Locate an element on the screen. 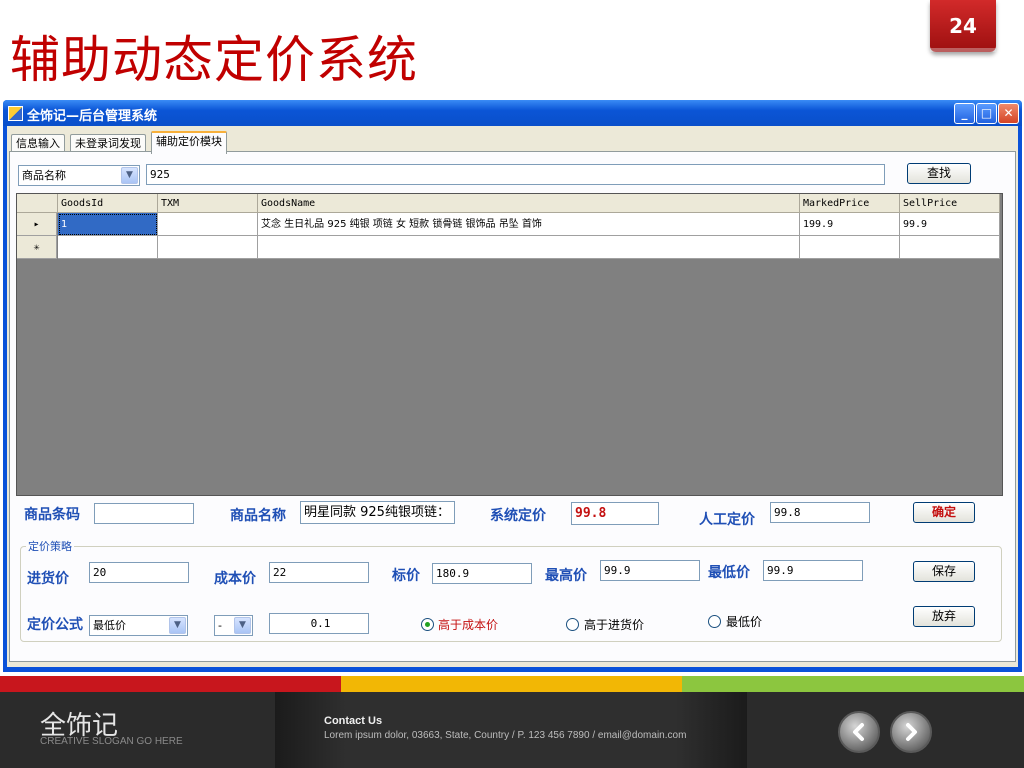 This screenshot has width=1024, height=768. search-button: 查找 is located at coordinates (939, 173).